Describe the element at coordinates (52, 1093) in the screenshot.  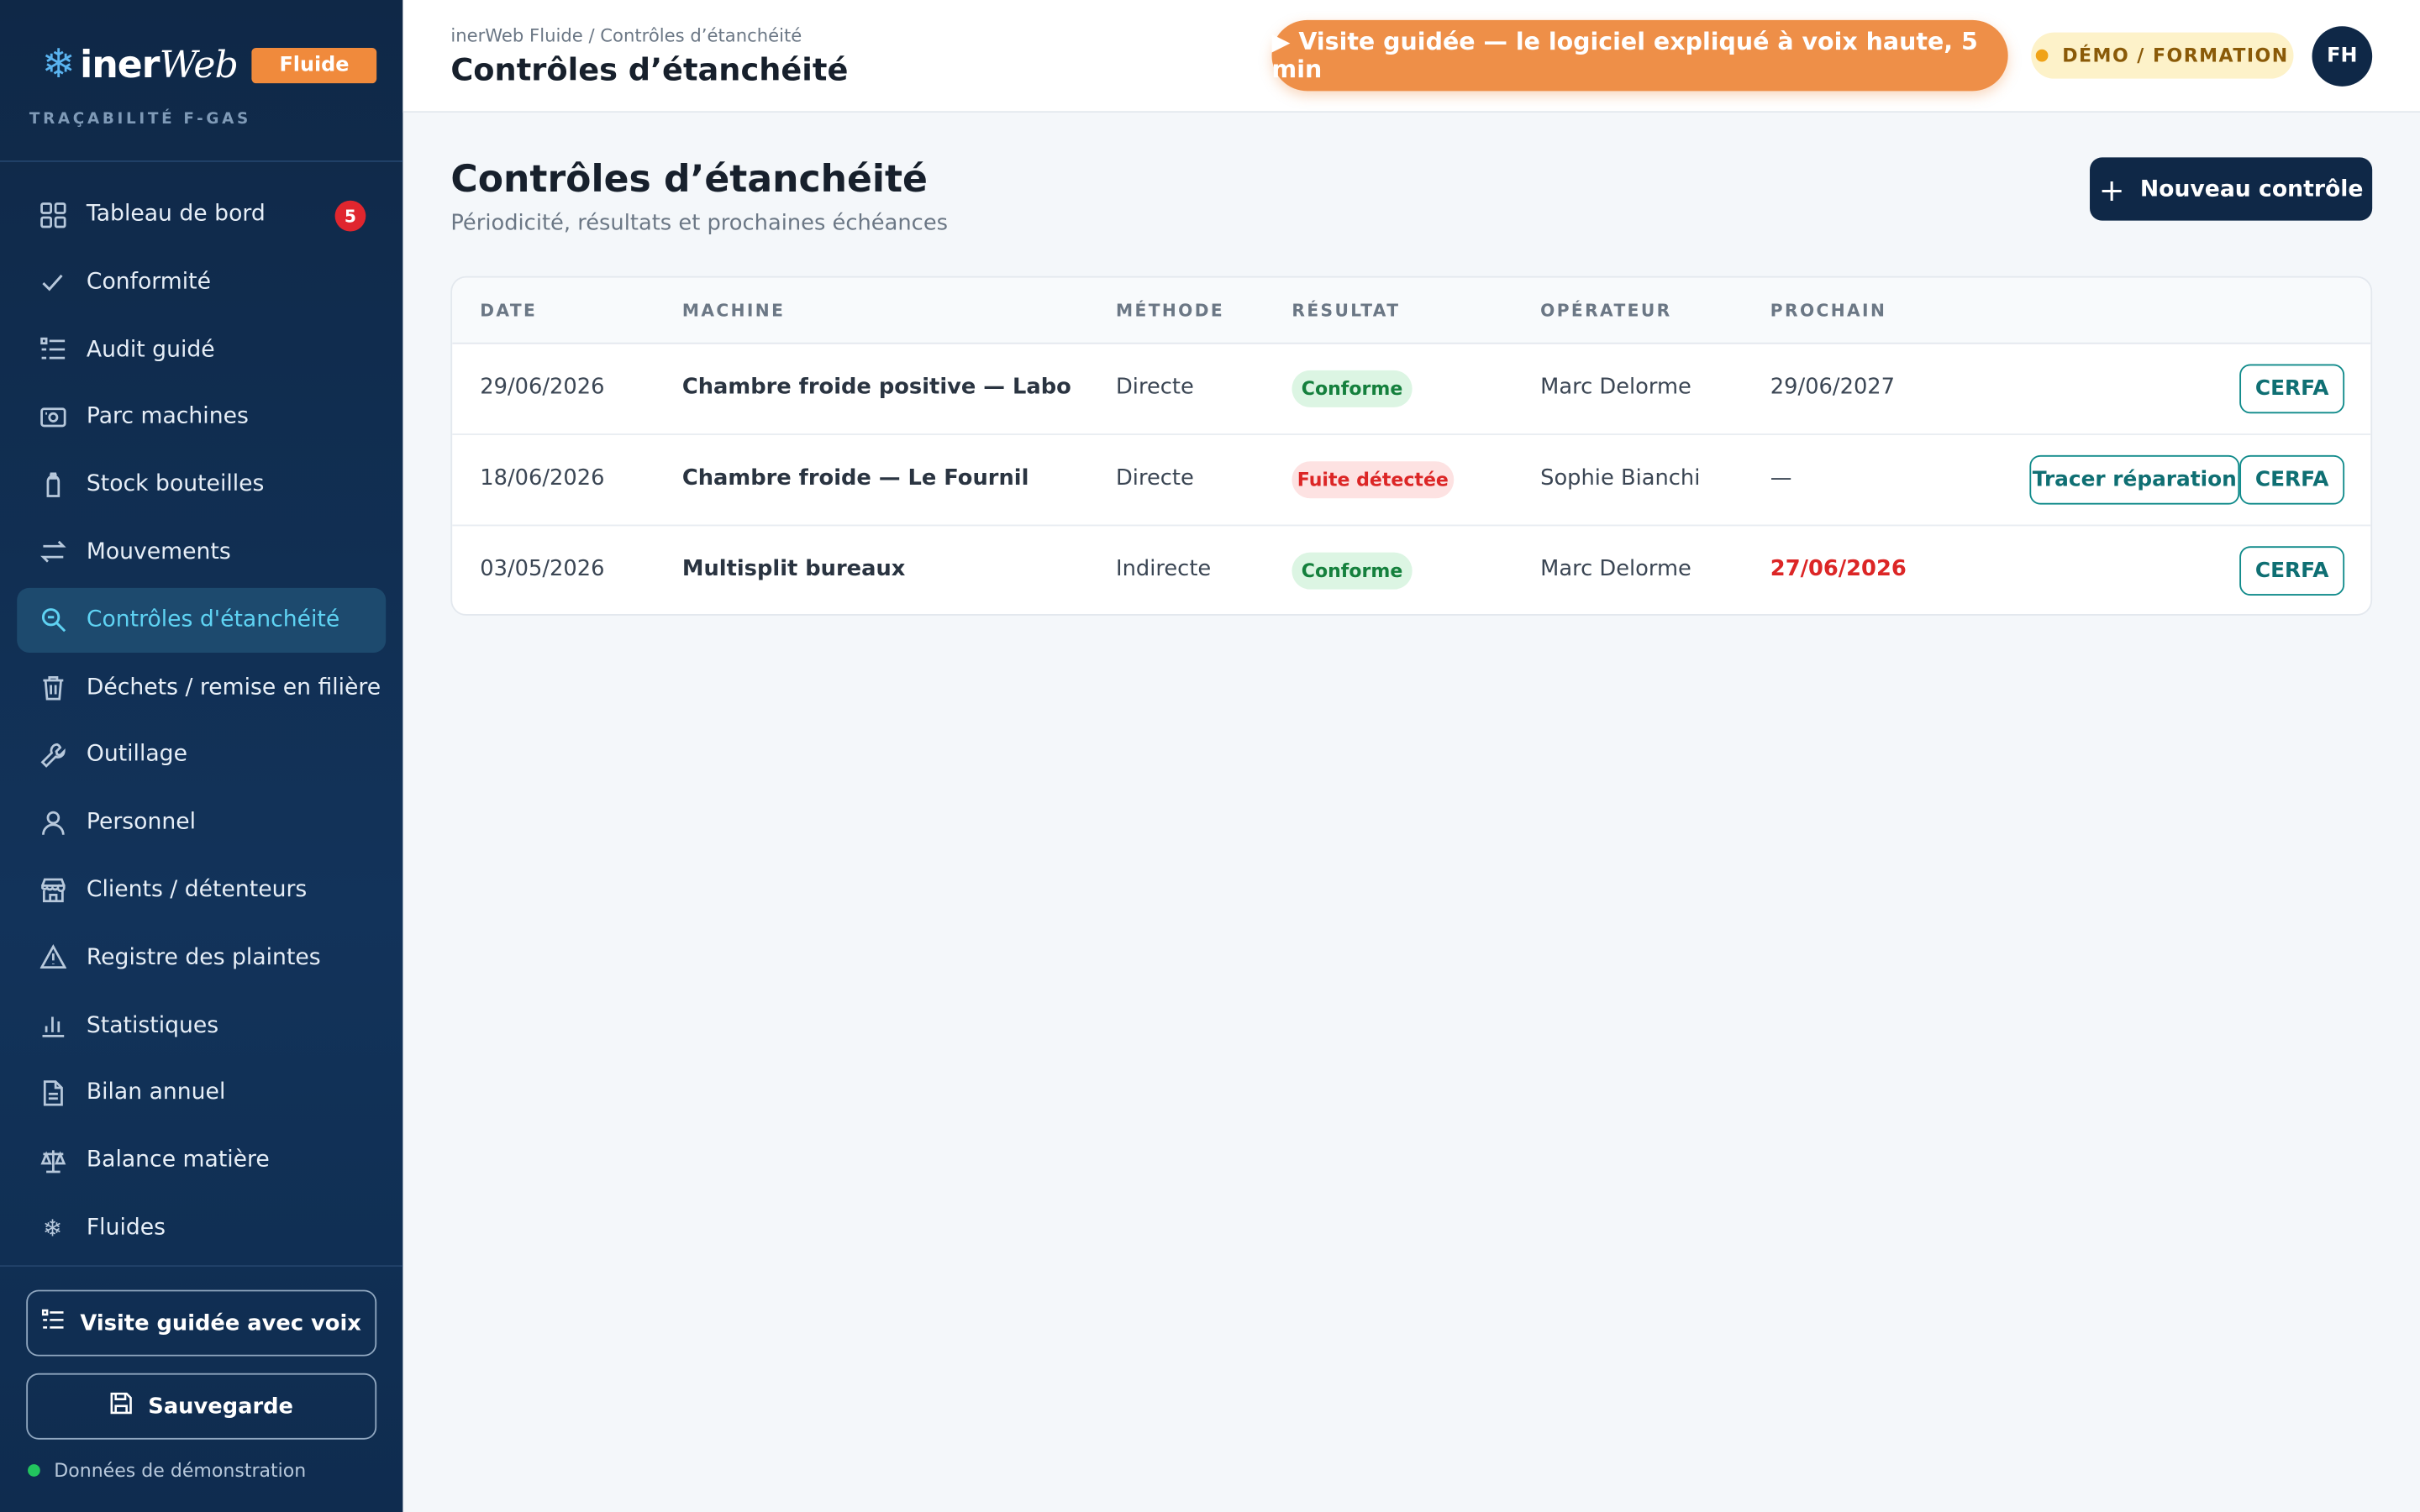
I see `document-icon` at that location.